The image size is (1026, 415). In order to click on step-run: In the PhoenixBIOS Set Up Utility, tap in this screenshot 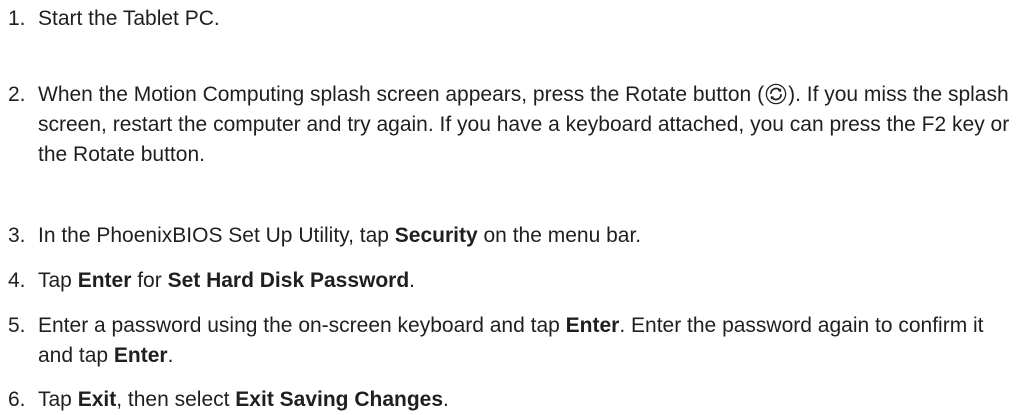, I will do `click(216, 235)`.